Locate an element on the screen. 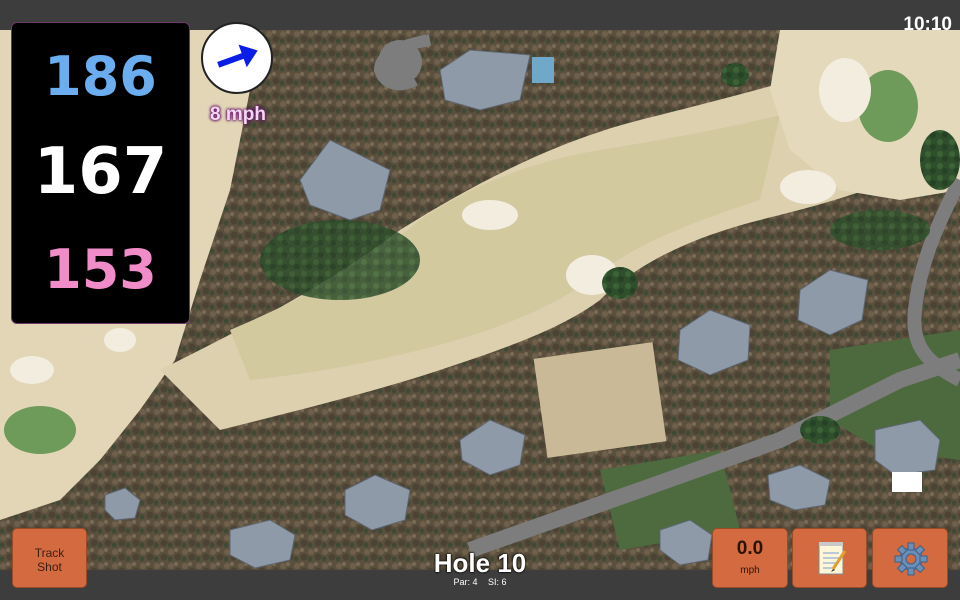  track-shot-label-line2: Shot is located at coordinates (49, 567).